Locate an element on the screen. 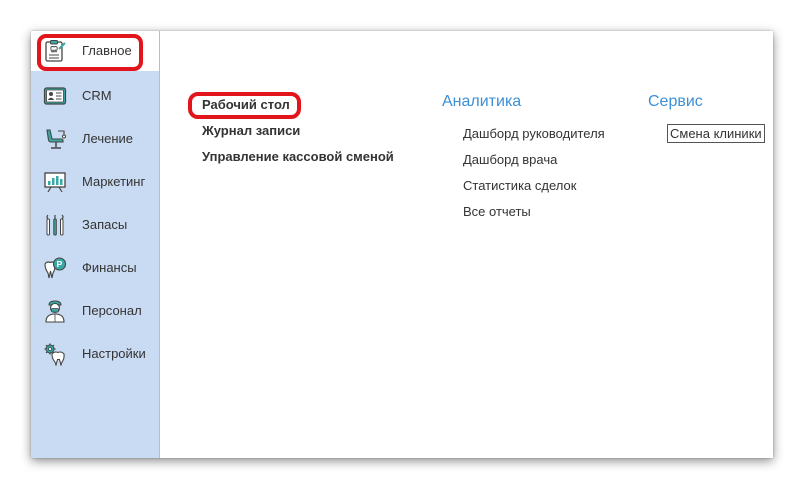  section-title-service: Сервис is located at coordinates (675, 101).